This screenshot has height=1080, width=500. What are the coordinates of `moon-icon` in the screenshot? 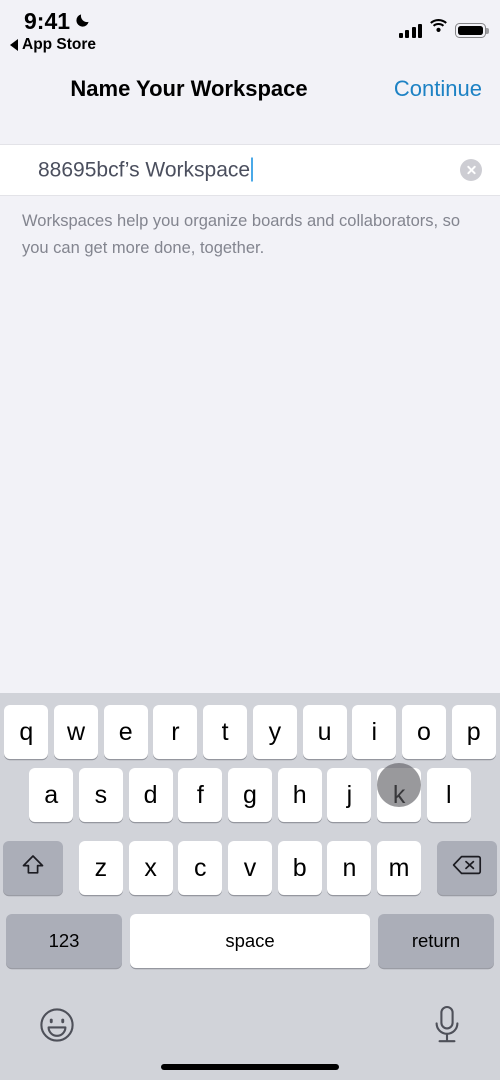 It's located at (83, 22).